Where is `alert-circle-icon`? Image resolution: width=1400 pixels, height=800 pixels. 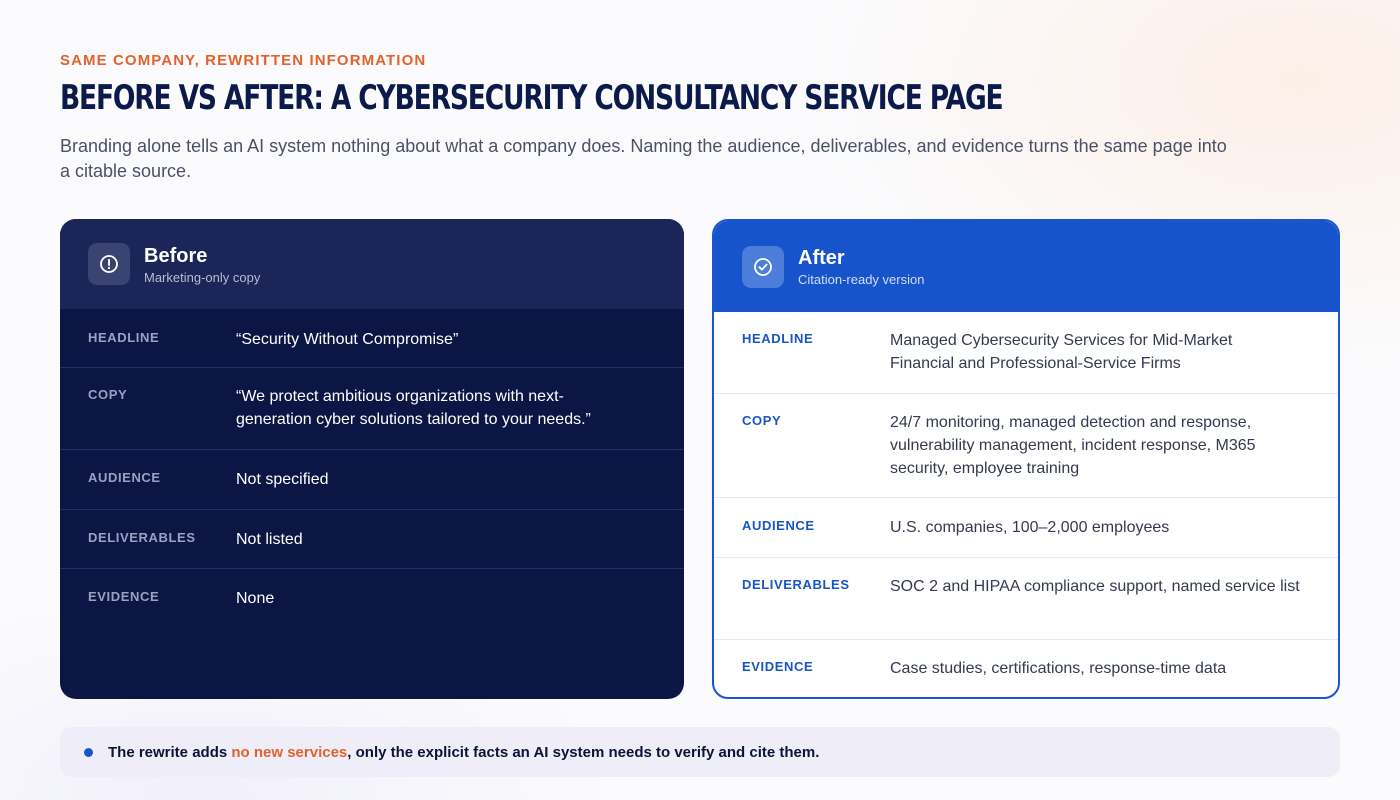 alert-circle-icon is located at coordinates (109, 264).